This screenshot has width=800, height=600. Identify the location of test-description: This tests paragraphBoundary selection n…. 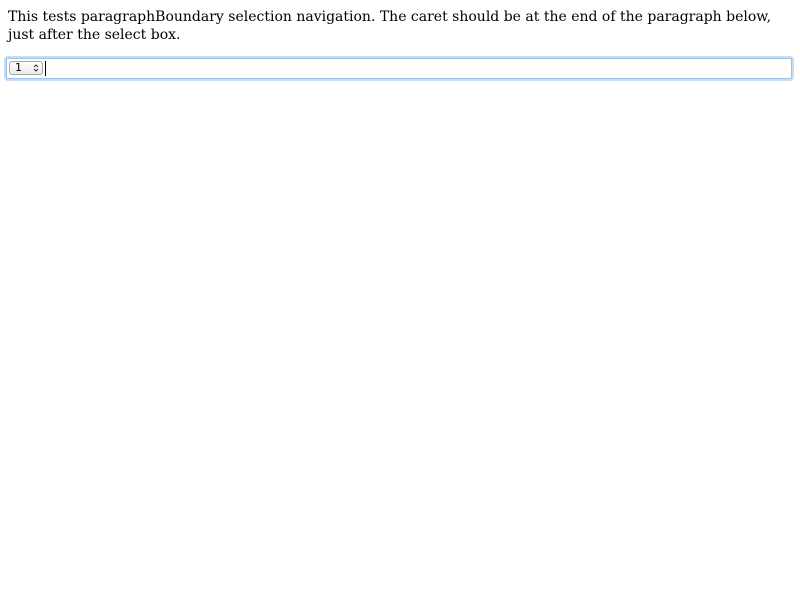
(390, 26).